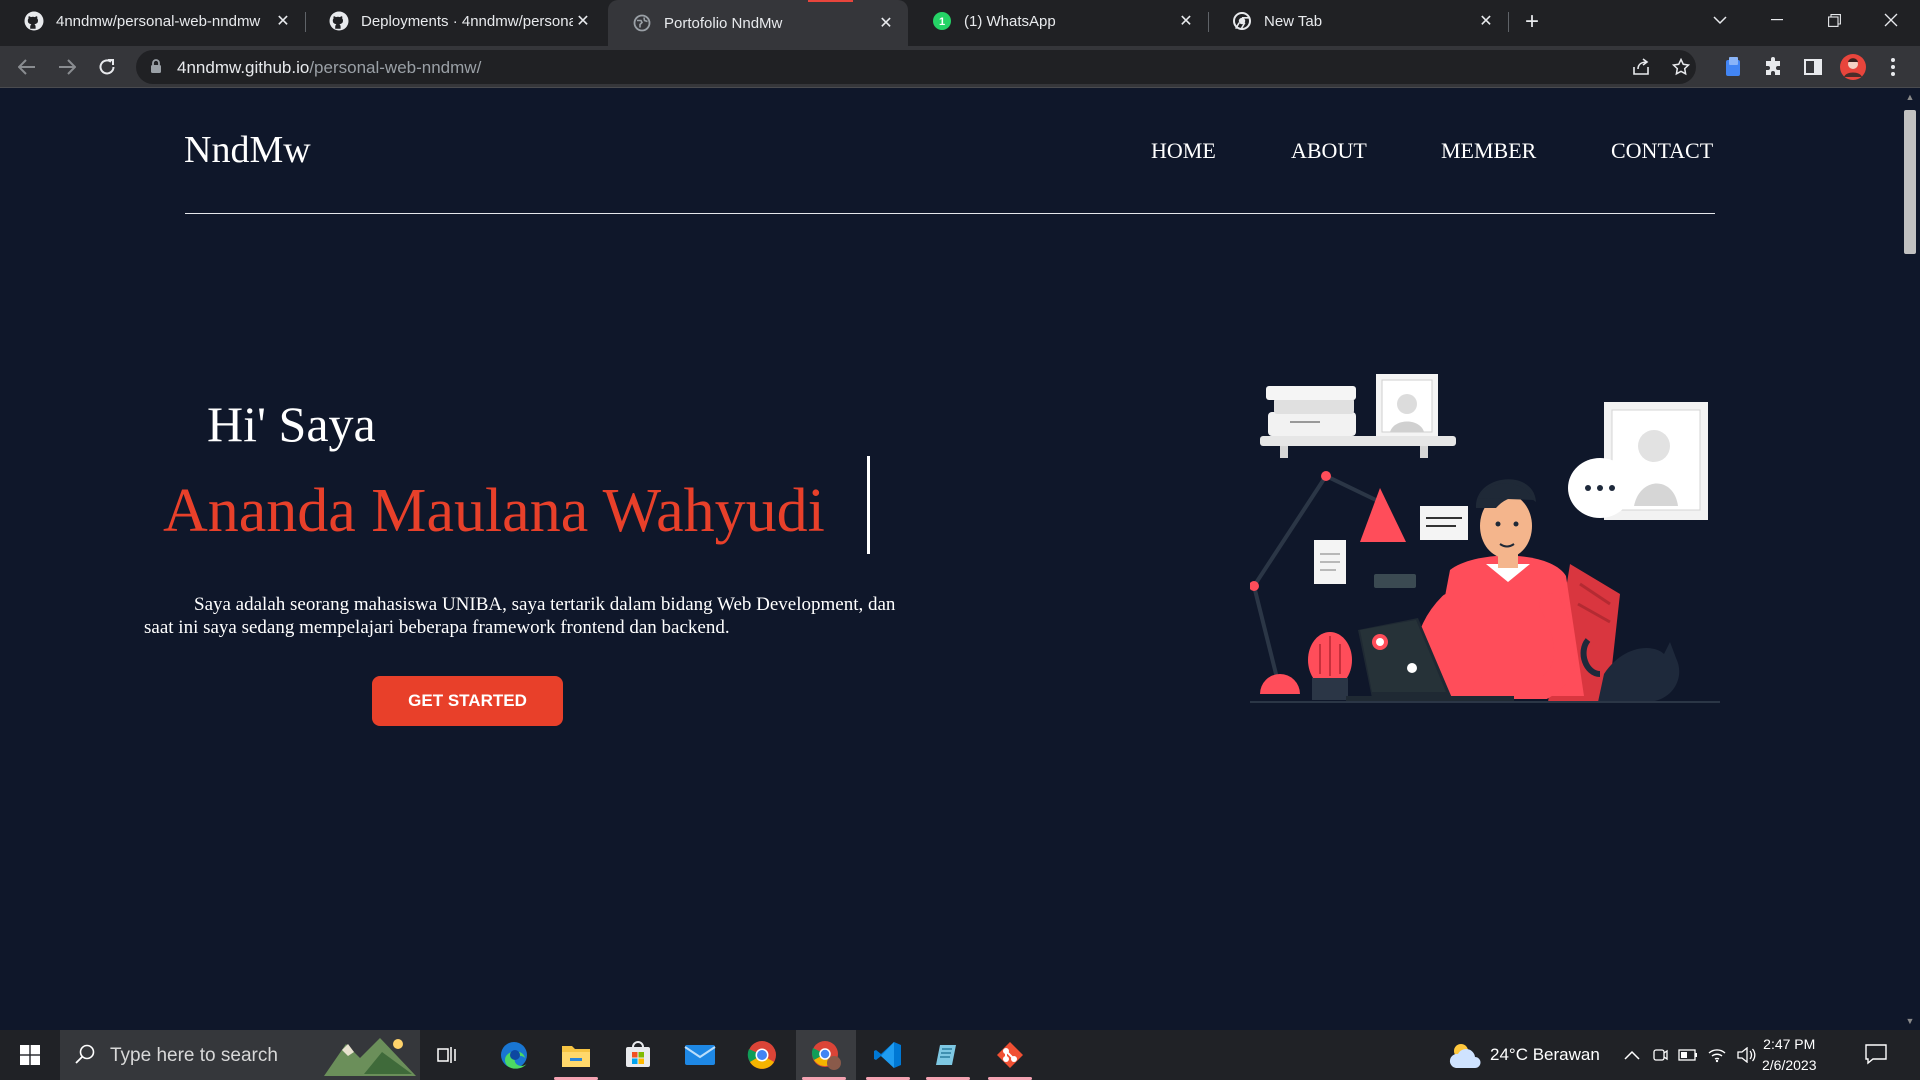  I want to click on url-path: /personal-web-nndmw/, so click(395, 67).